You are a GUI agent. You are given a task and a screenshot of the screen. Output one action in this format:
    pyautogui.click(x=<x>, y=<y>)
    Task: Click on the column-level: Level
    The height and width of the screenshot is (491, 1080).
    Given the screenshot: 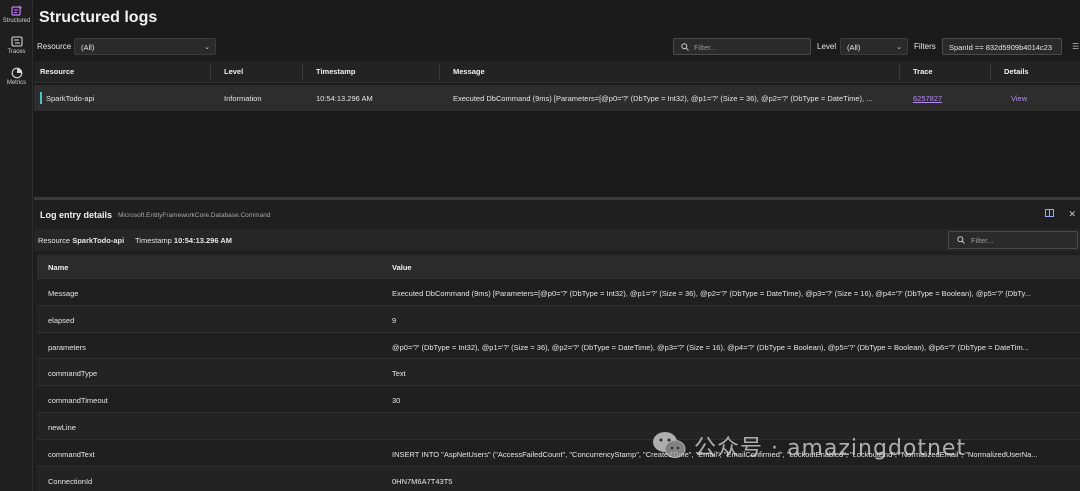 What is the action you would take?
    pyautogui.click(x=233, y=71)
    